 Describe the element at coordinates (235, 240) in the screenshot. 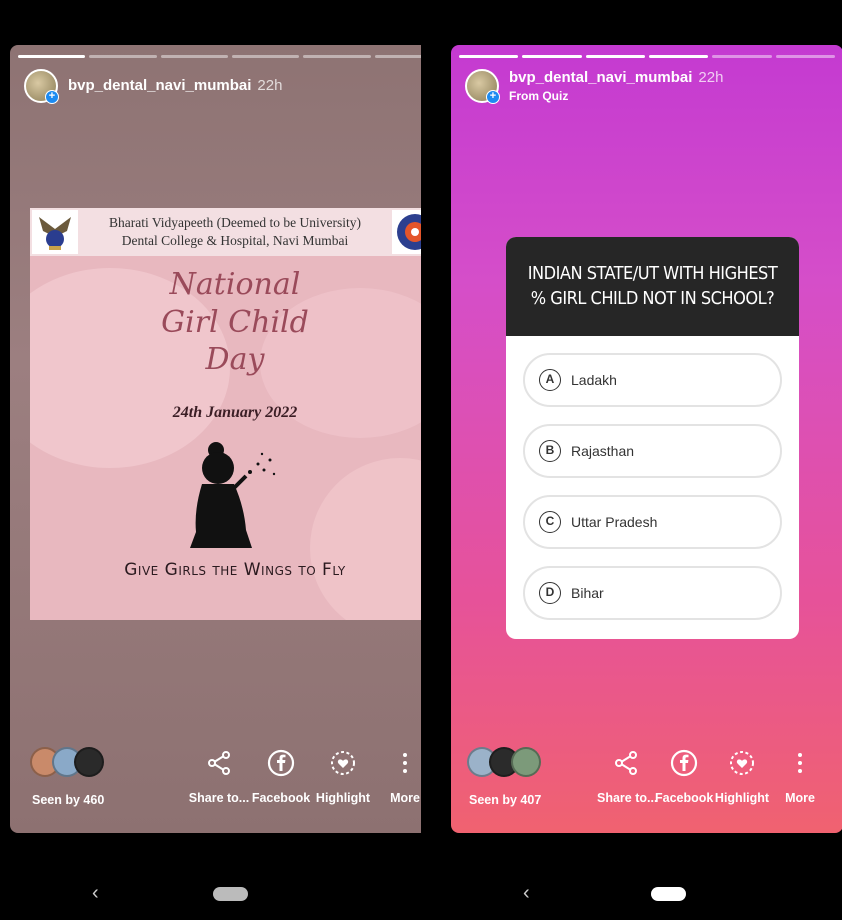

I see `college-line-2: Dental College & Hospital, Navi Mumbai` at that location.